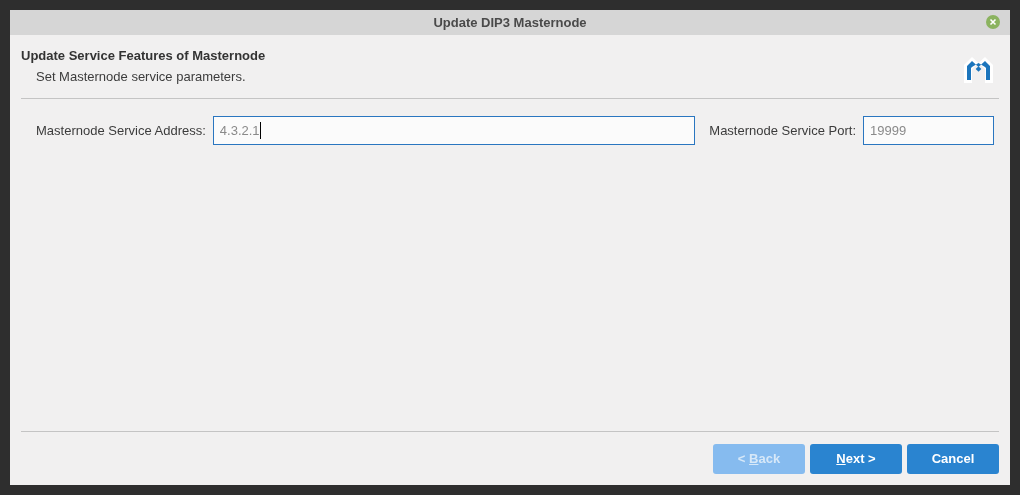 The width and height of the screenshot is (1020, 495). What do you see at coordinates (978, 70) in the screenshot?
I see `logo-icon` at bounding box center [978, 70].